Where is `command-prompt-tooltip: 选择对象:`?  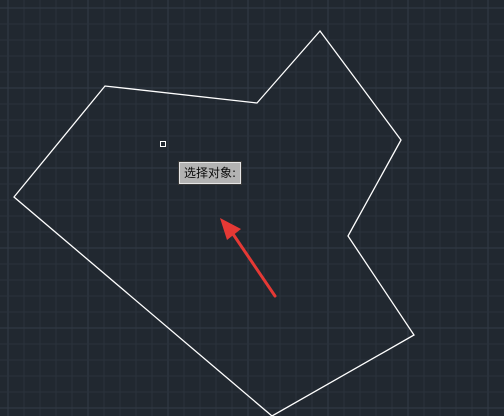 command-prompt-tooltip: 选择对象: is located at coordinates (210, 173).